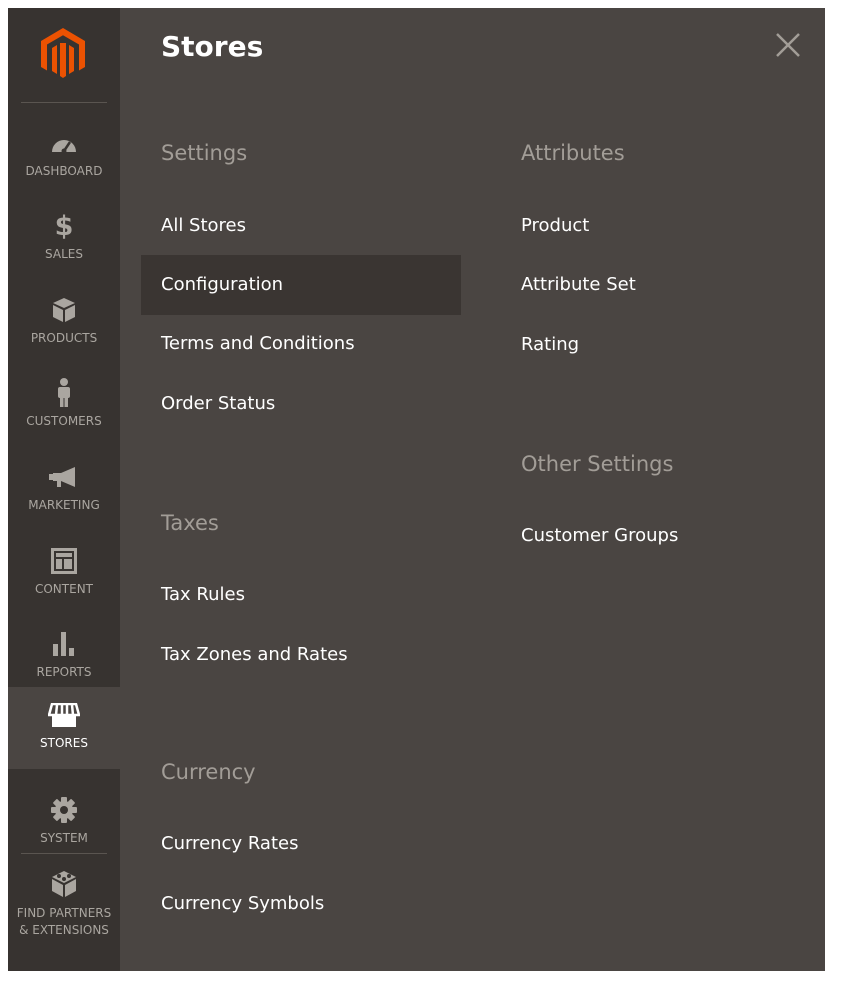 The image size is (842, 984). I want to click on group-title-attributes: Attributes, so click(573, 153).